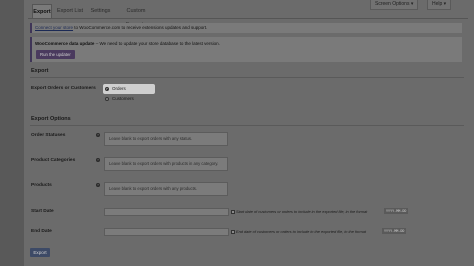 This screenshot has height=266, width=474. What do you see at coordinates (394, 5) in the screenshot?
I see `screen-options-button: Screen Options ▾` at bounding box center [394, 5].